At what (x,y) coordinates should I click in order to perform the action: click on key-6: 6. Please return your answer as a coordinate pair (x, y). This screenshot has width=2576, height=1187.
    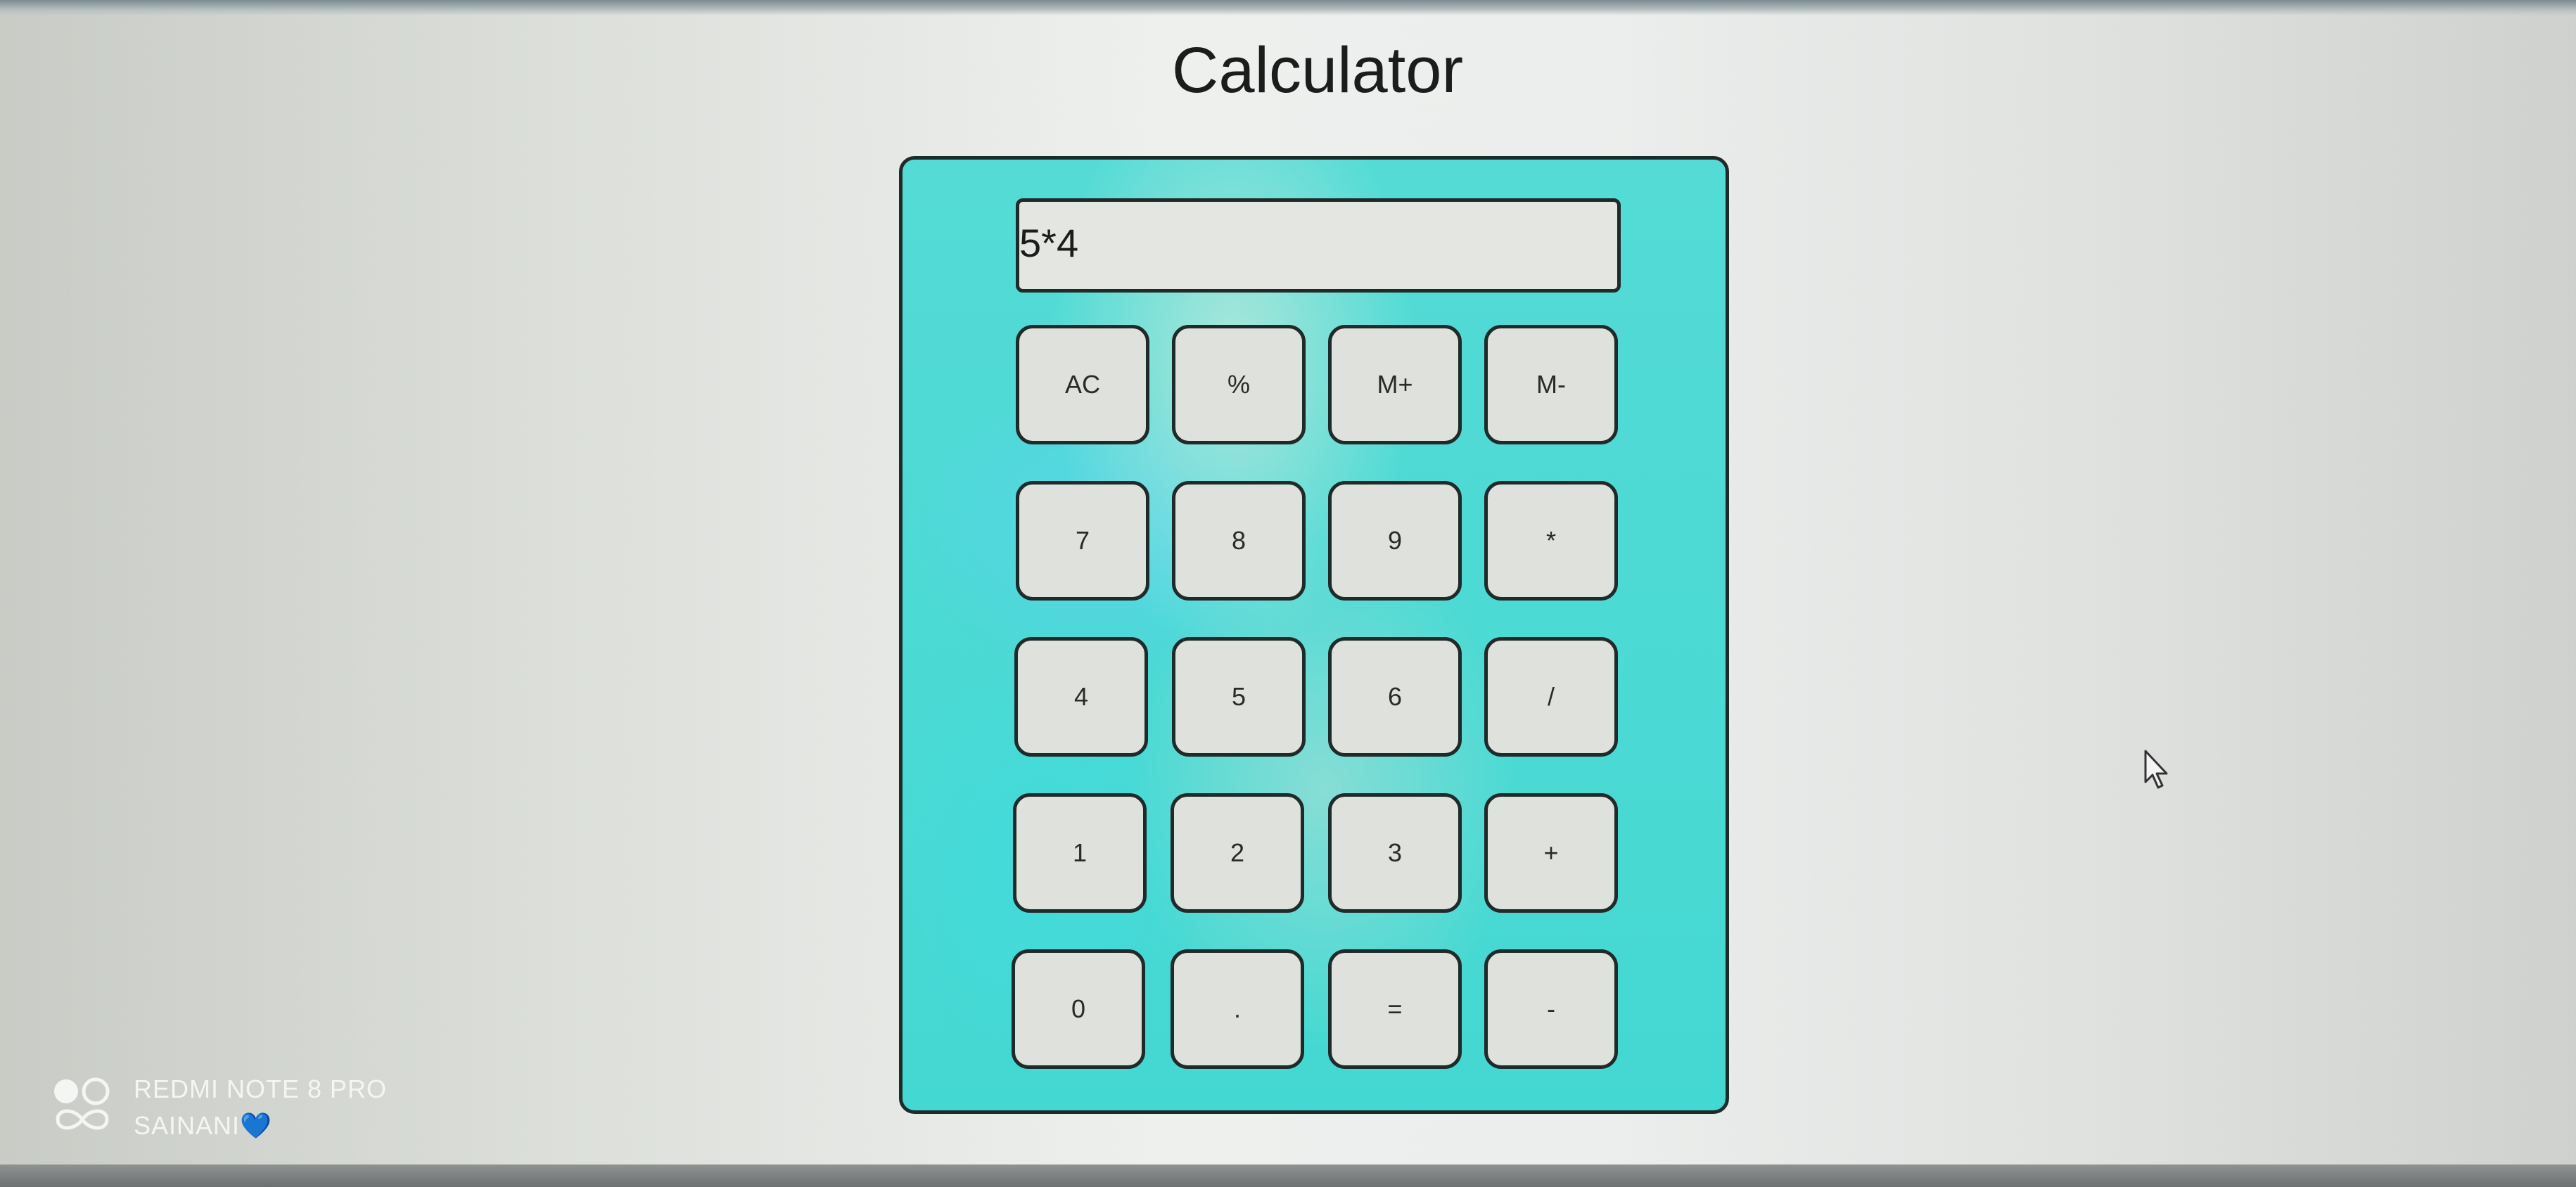
    Looking at the image, I should click on (1395, 697).